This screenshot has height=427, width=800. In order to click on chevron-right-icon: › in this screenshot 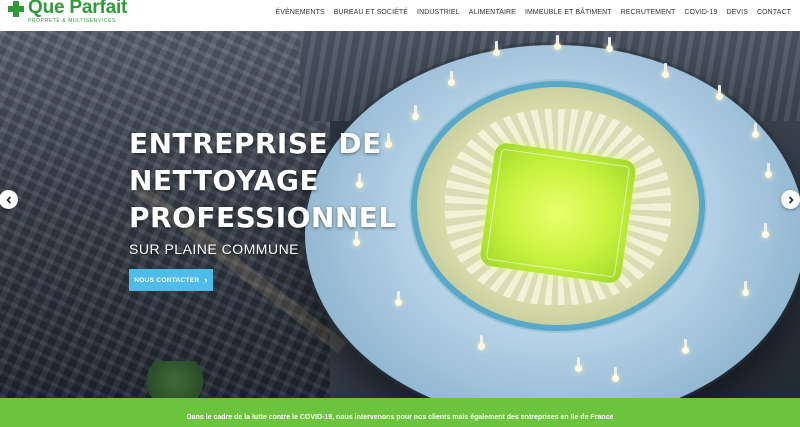, I will do `click(206, 279)`.